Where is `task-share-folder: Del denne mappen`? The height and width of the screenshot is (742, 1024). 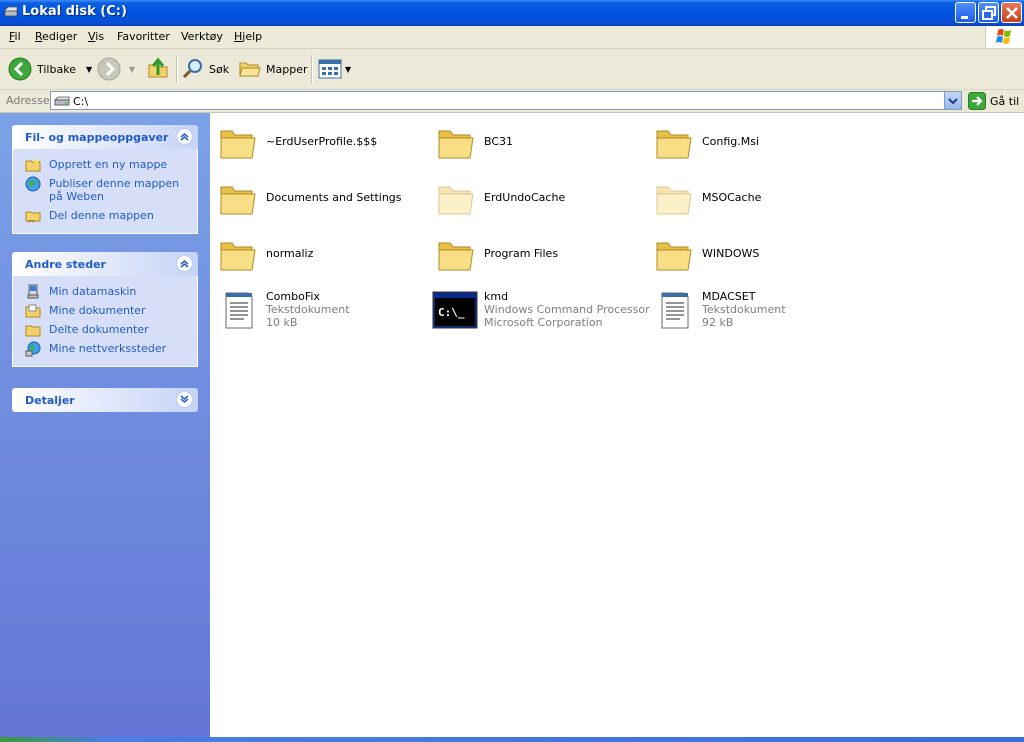 task-share-folder: Del denne mappen is located at coordinates (105, 215).